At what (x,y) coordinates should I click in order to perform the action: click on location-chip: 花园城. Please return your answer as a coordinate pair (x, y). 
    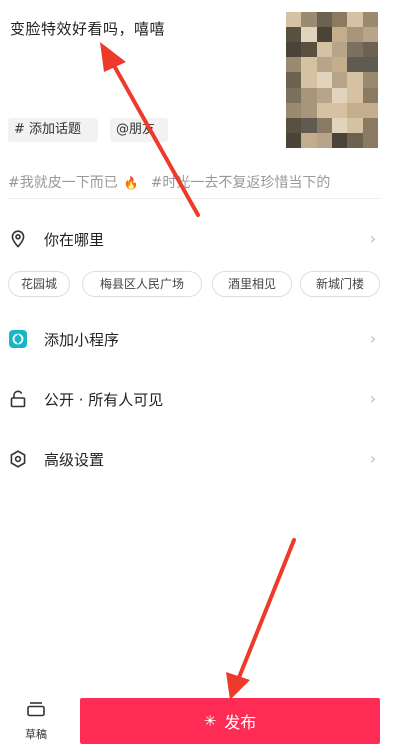
    Looking at the image, I should click on (39, 284).